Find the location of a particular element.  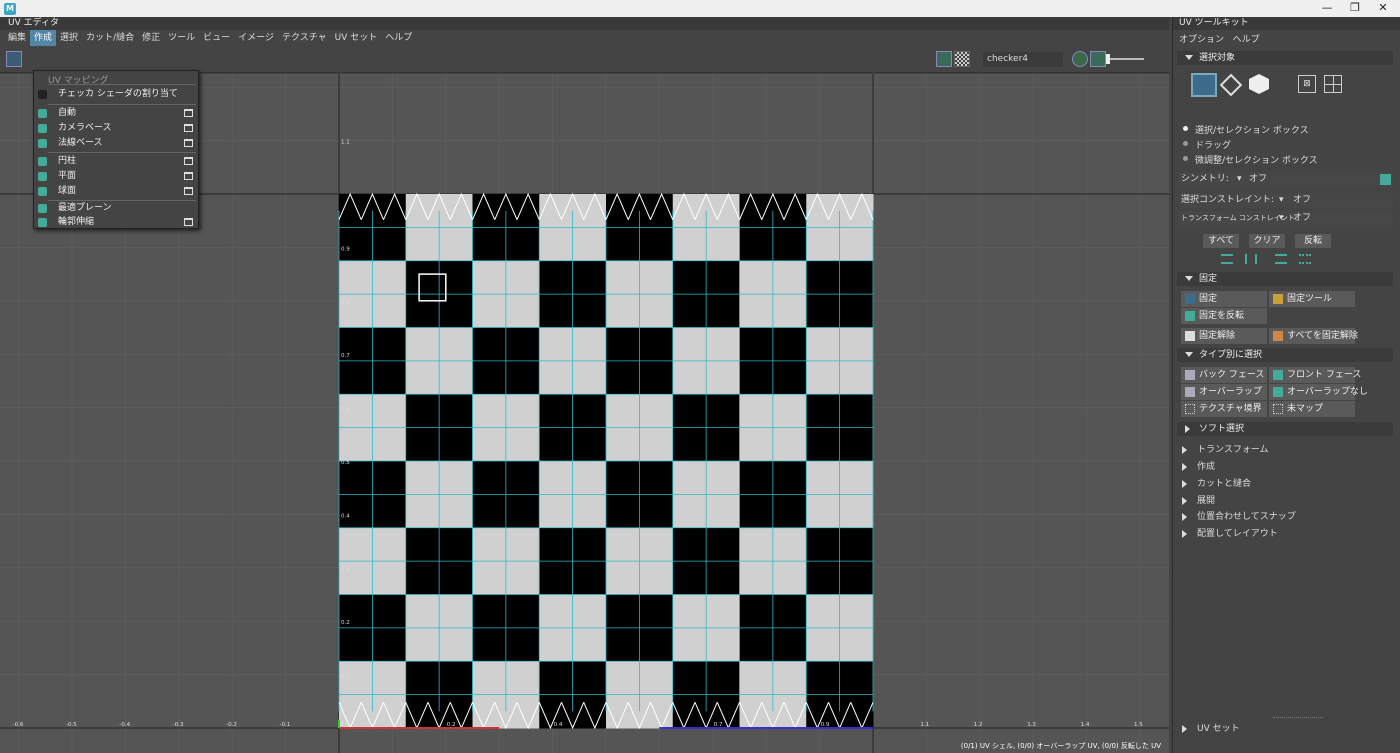

image-display-icon is located at coordinates (944, 59).